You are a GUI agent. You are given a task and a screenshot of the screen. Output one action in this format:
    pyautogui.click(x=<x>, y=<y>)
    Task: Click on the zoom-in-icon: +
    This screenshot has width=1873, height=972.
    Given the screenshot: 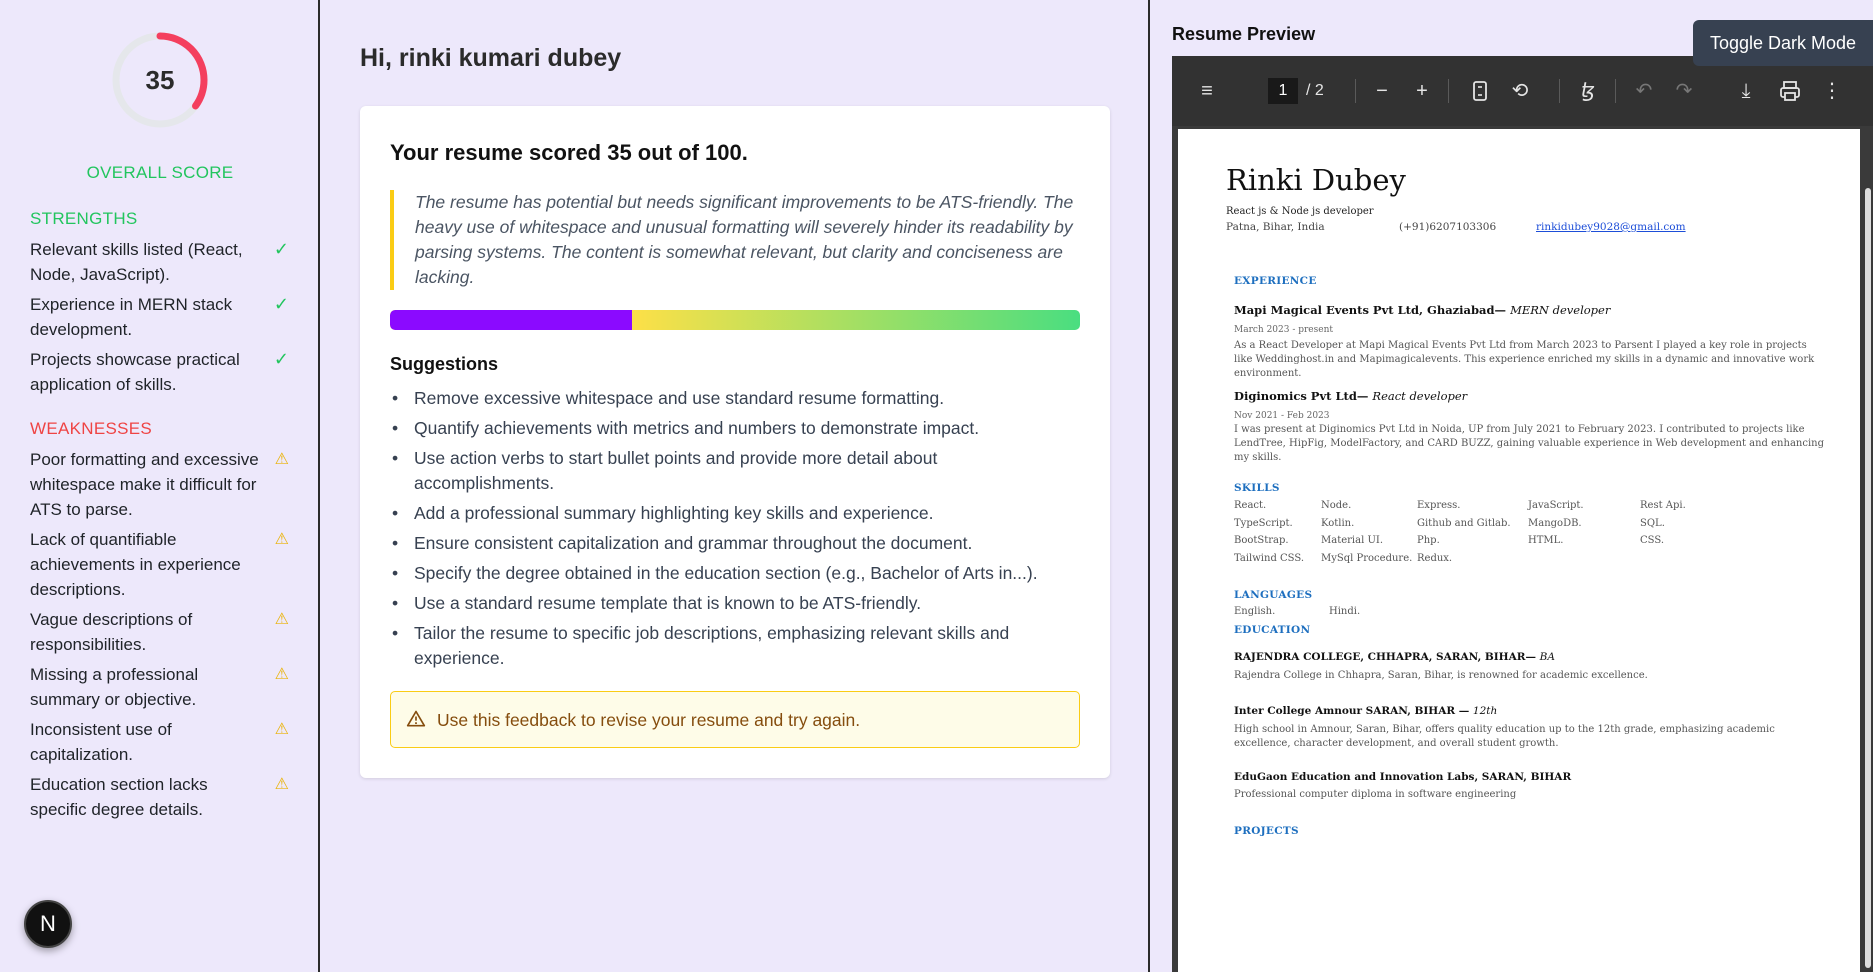 What is the action you would take?
    pyautogui.click(x=1422, y=91)
    